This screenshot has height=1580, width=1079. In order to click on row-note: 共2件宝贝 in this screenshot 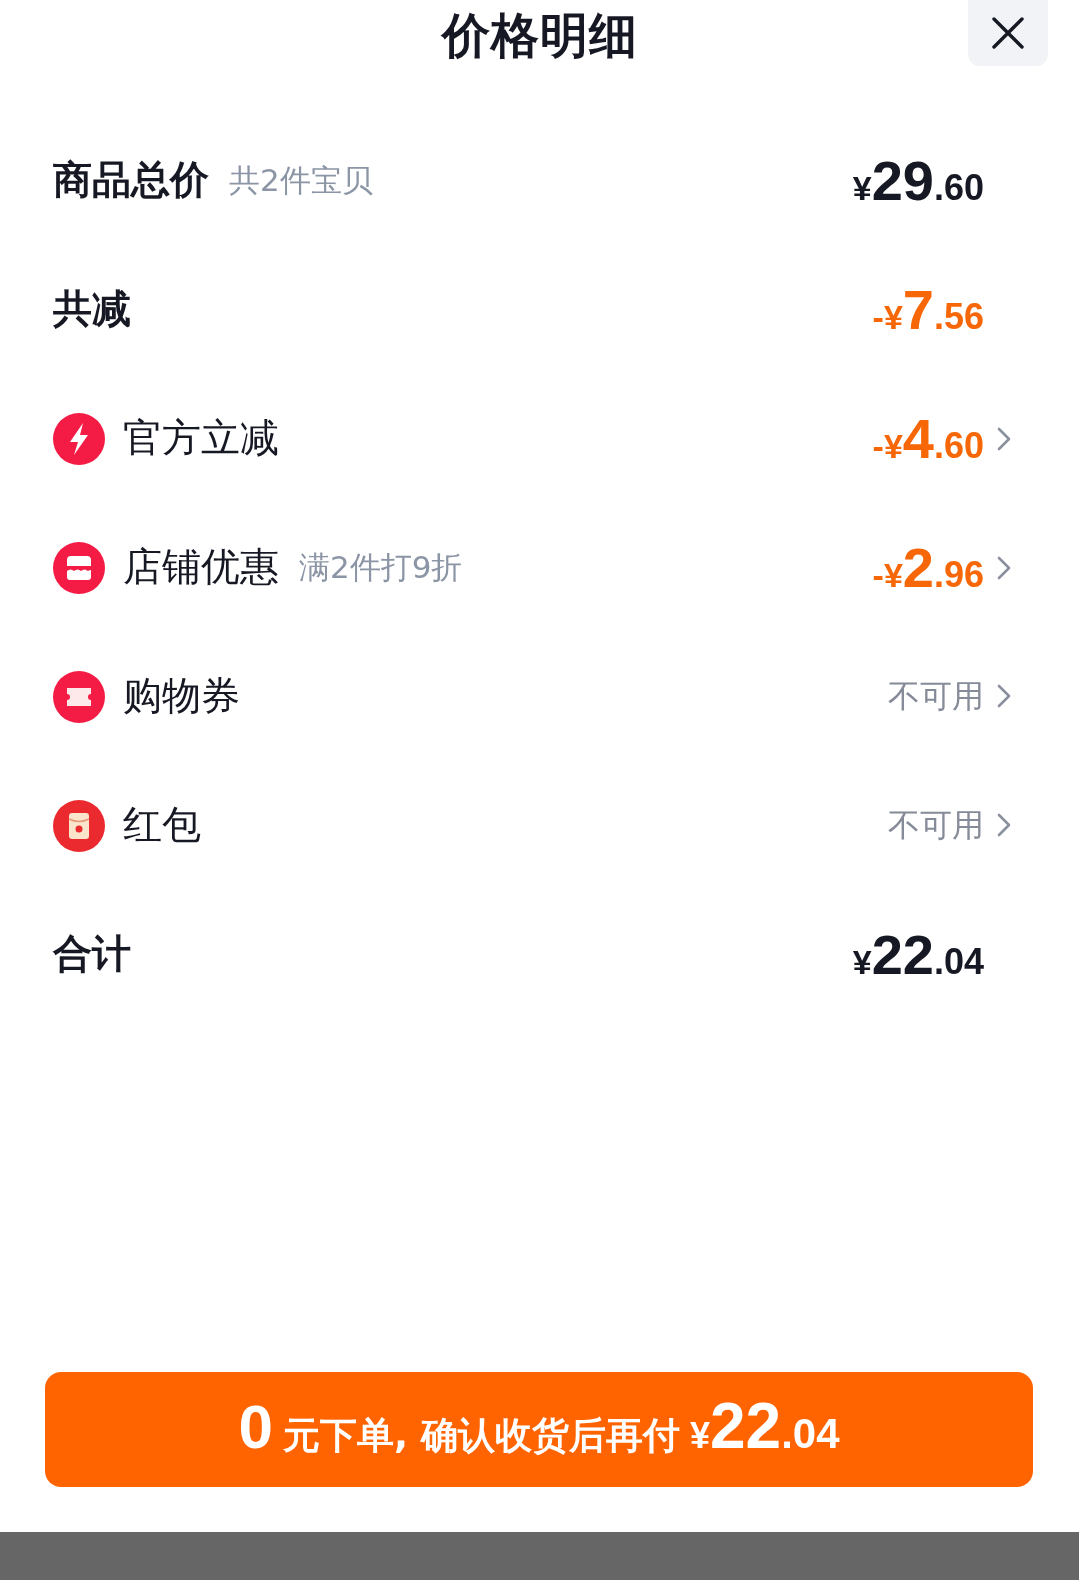, I will do `click(301, 180)`.